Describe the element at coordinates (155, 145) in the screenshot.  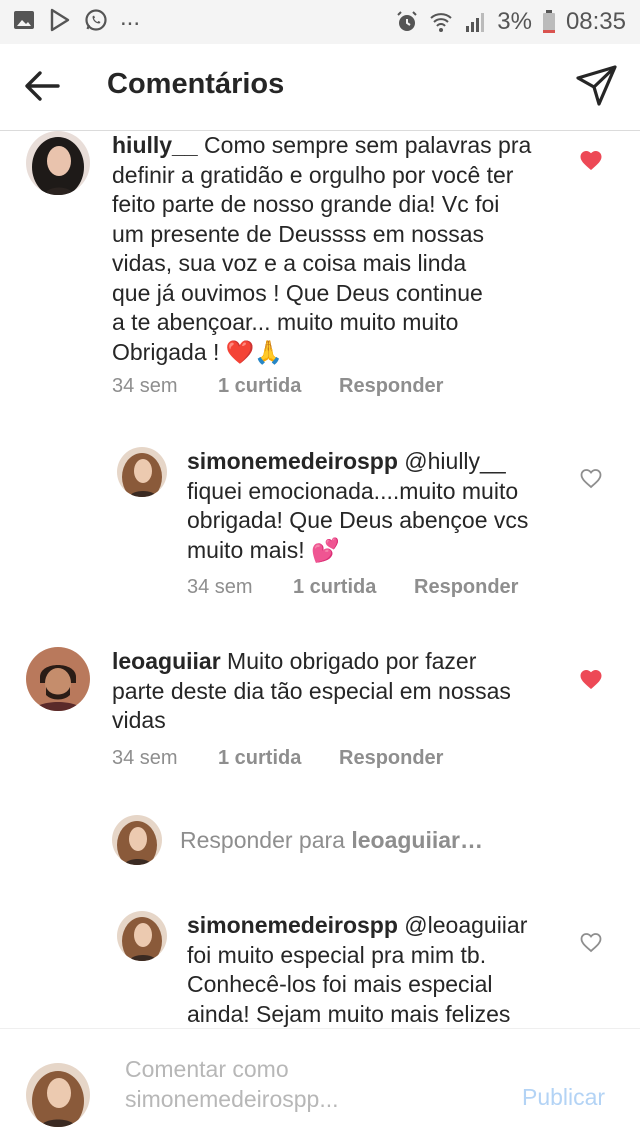
I see `comment-username: hiully__` at that location.